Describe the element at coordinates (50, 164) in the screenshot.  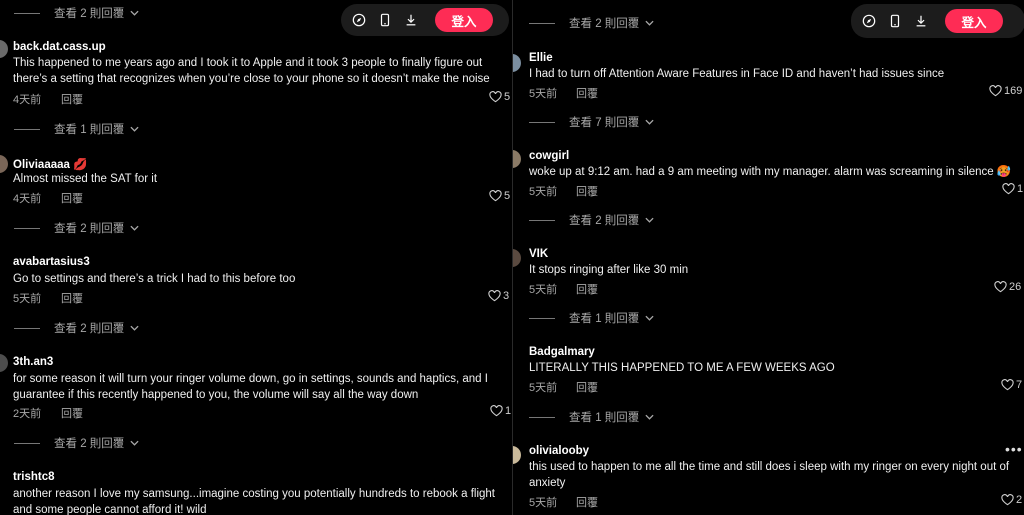
I see `comment-username: Oliviaaaaa 💋` at that location.